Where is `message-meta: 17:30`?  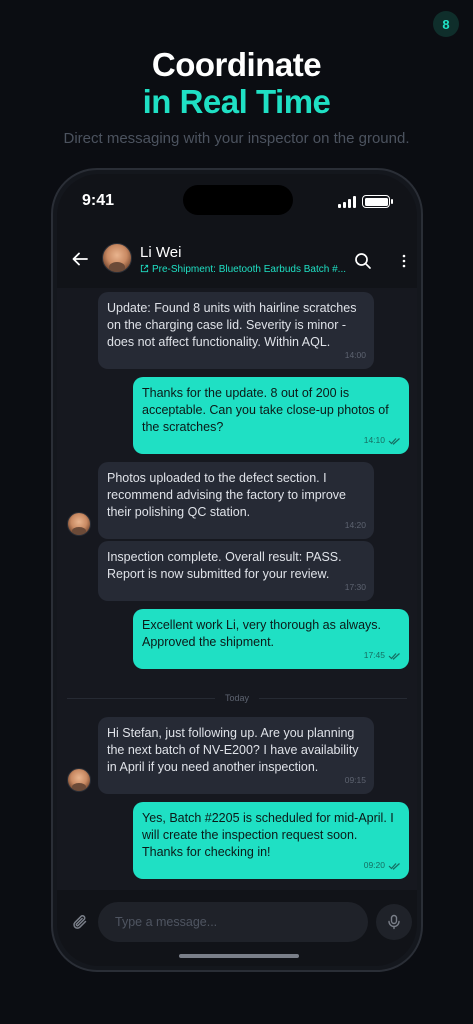
message-meta: 17:30 is located at coordinates (355, 587).